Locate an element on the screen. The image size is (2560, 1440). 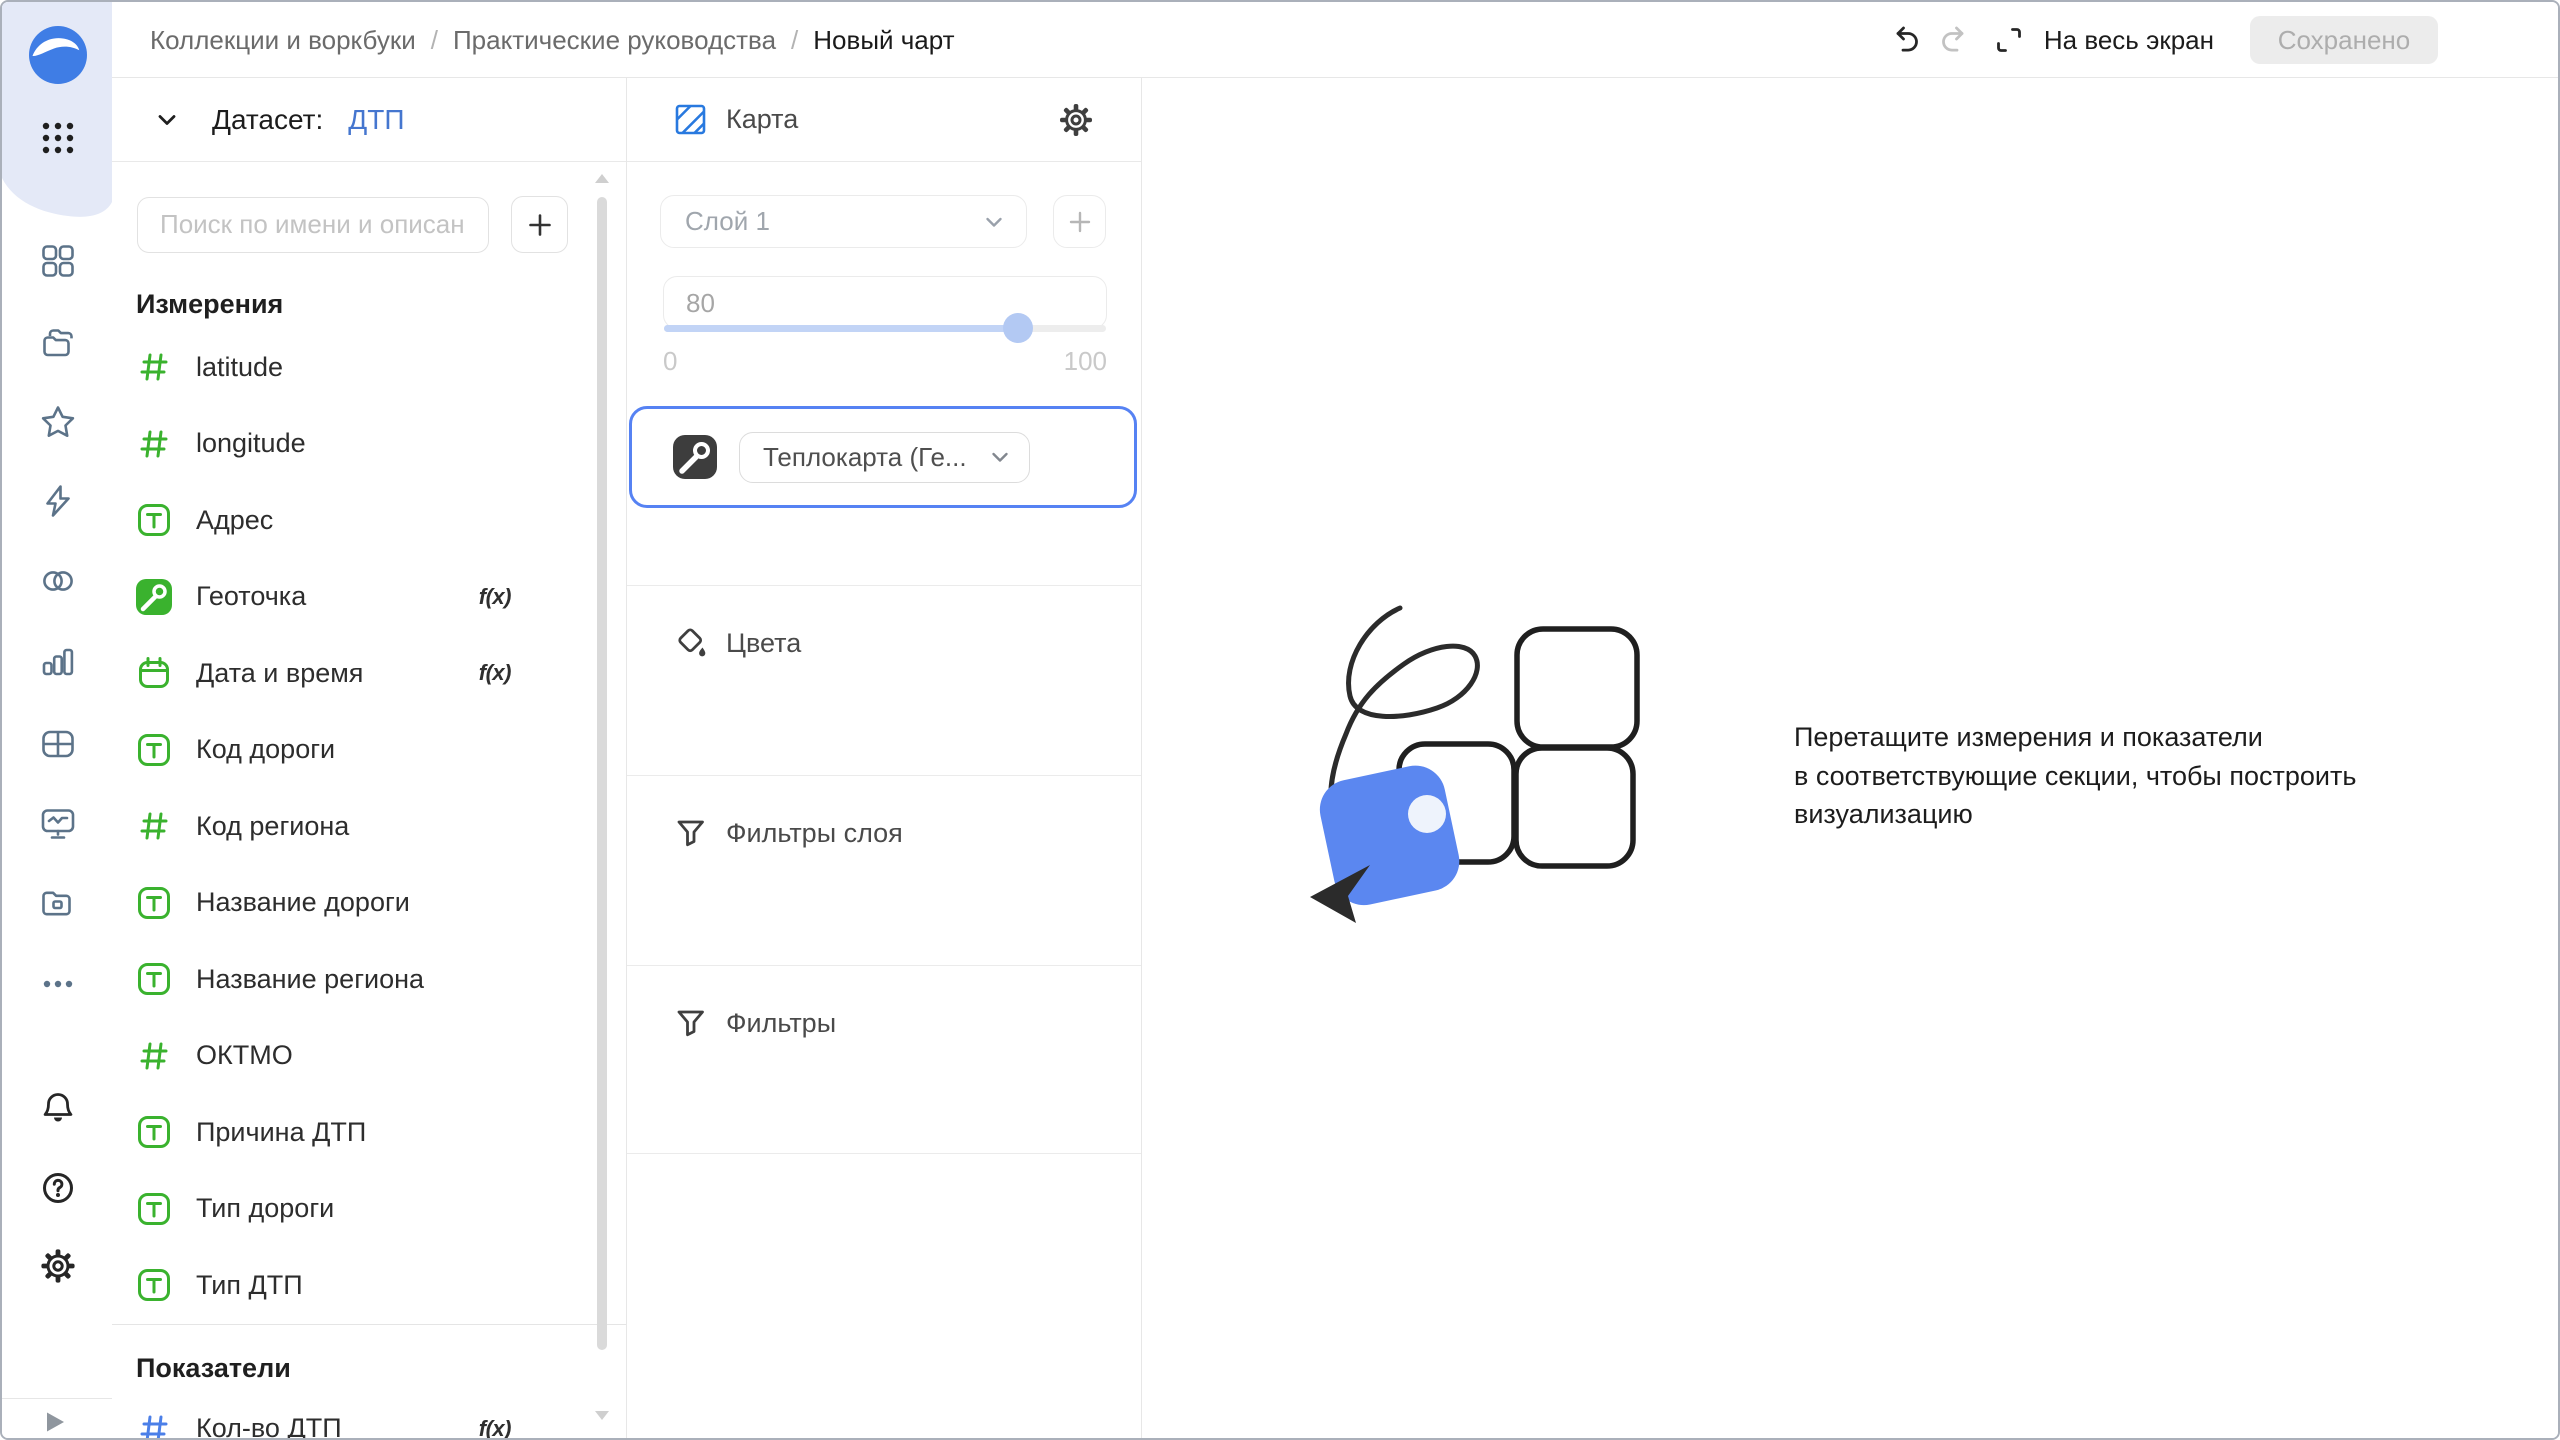
opacity-slider-handle is located at coordinates (1017, 328).